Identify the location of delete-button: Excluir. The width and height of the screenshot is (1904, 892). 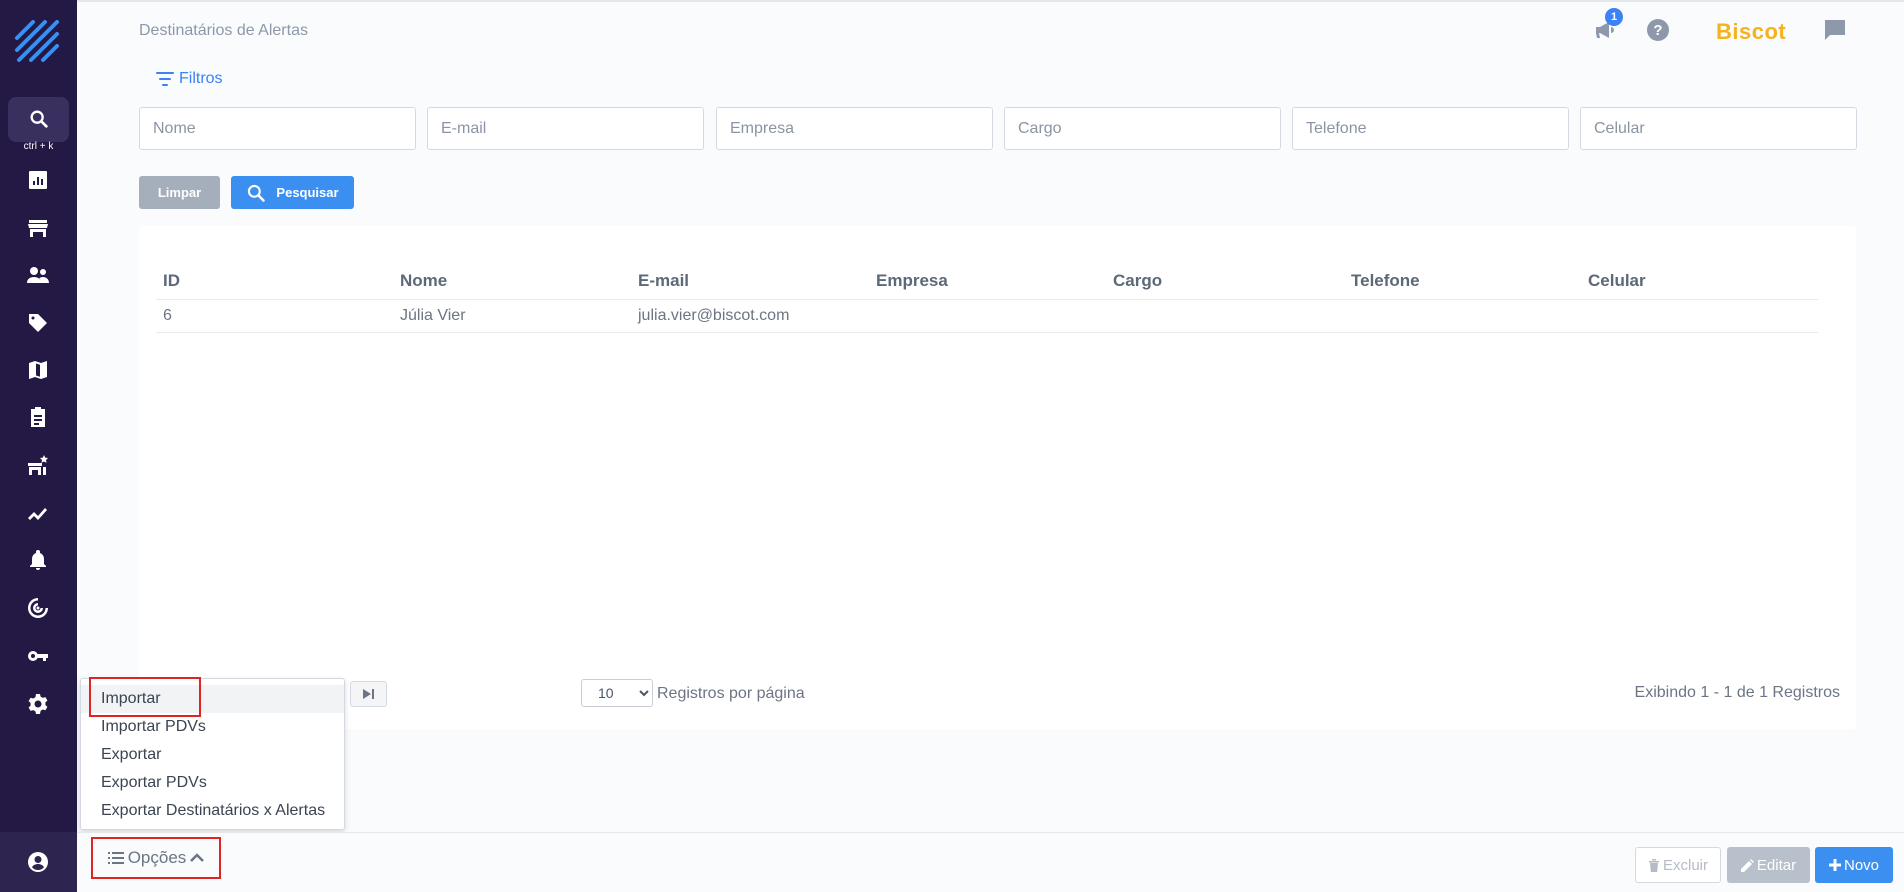
(1678, 865).